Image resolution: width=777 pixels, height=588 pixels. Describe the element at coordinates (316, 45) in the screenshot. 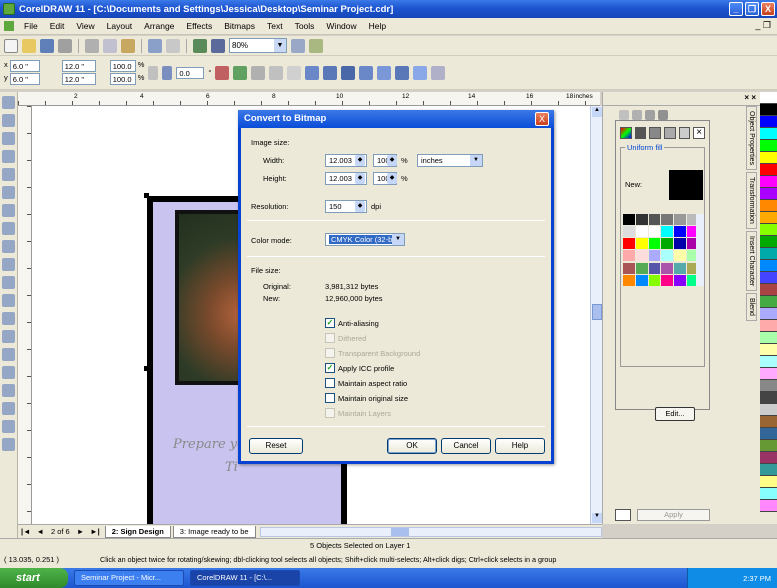

I see `corel-online-icon` at that location.